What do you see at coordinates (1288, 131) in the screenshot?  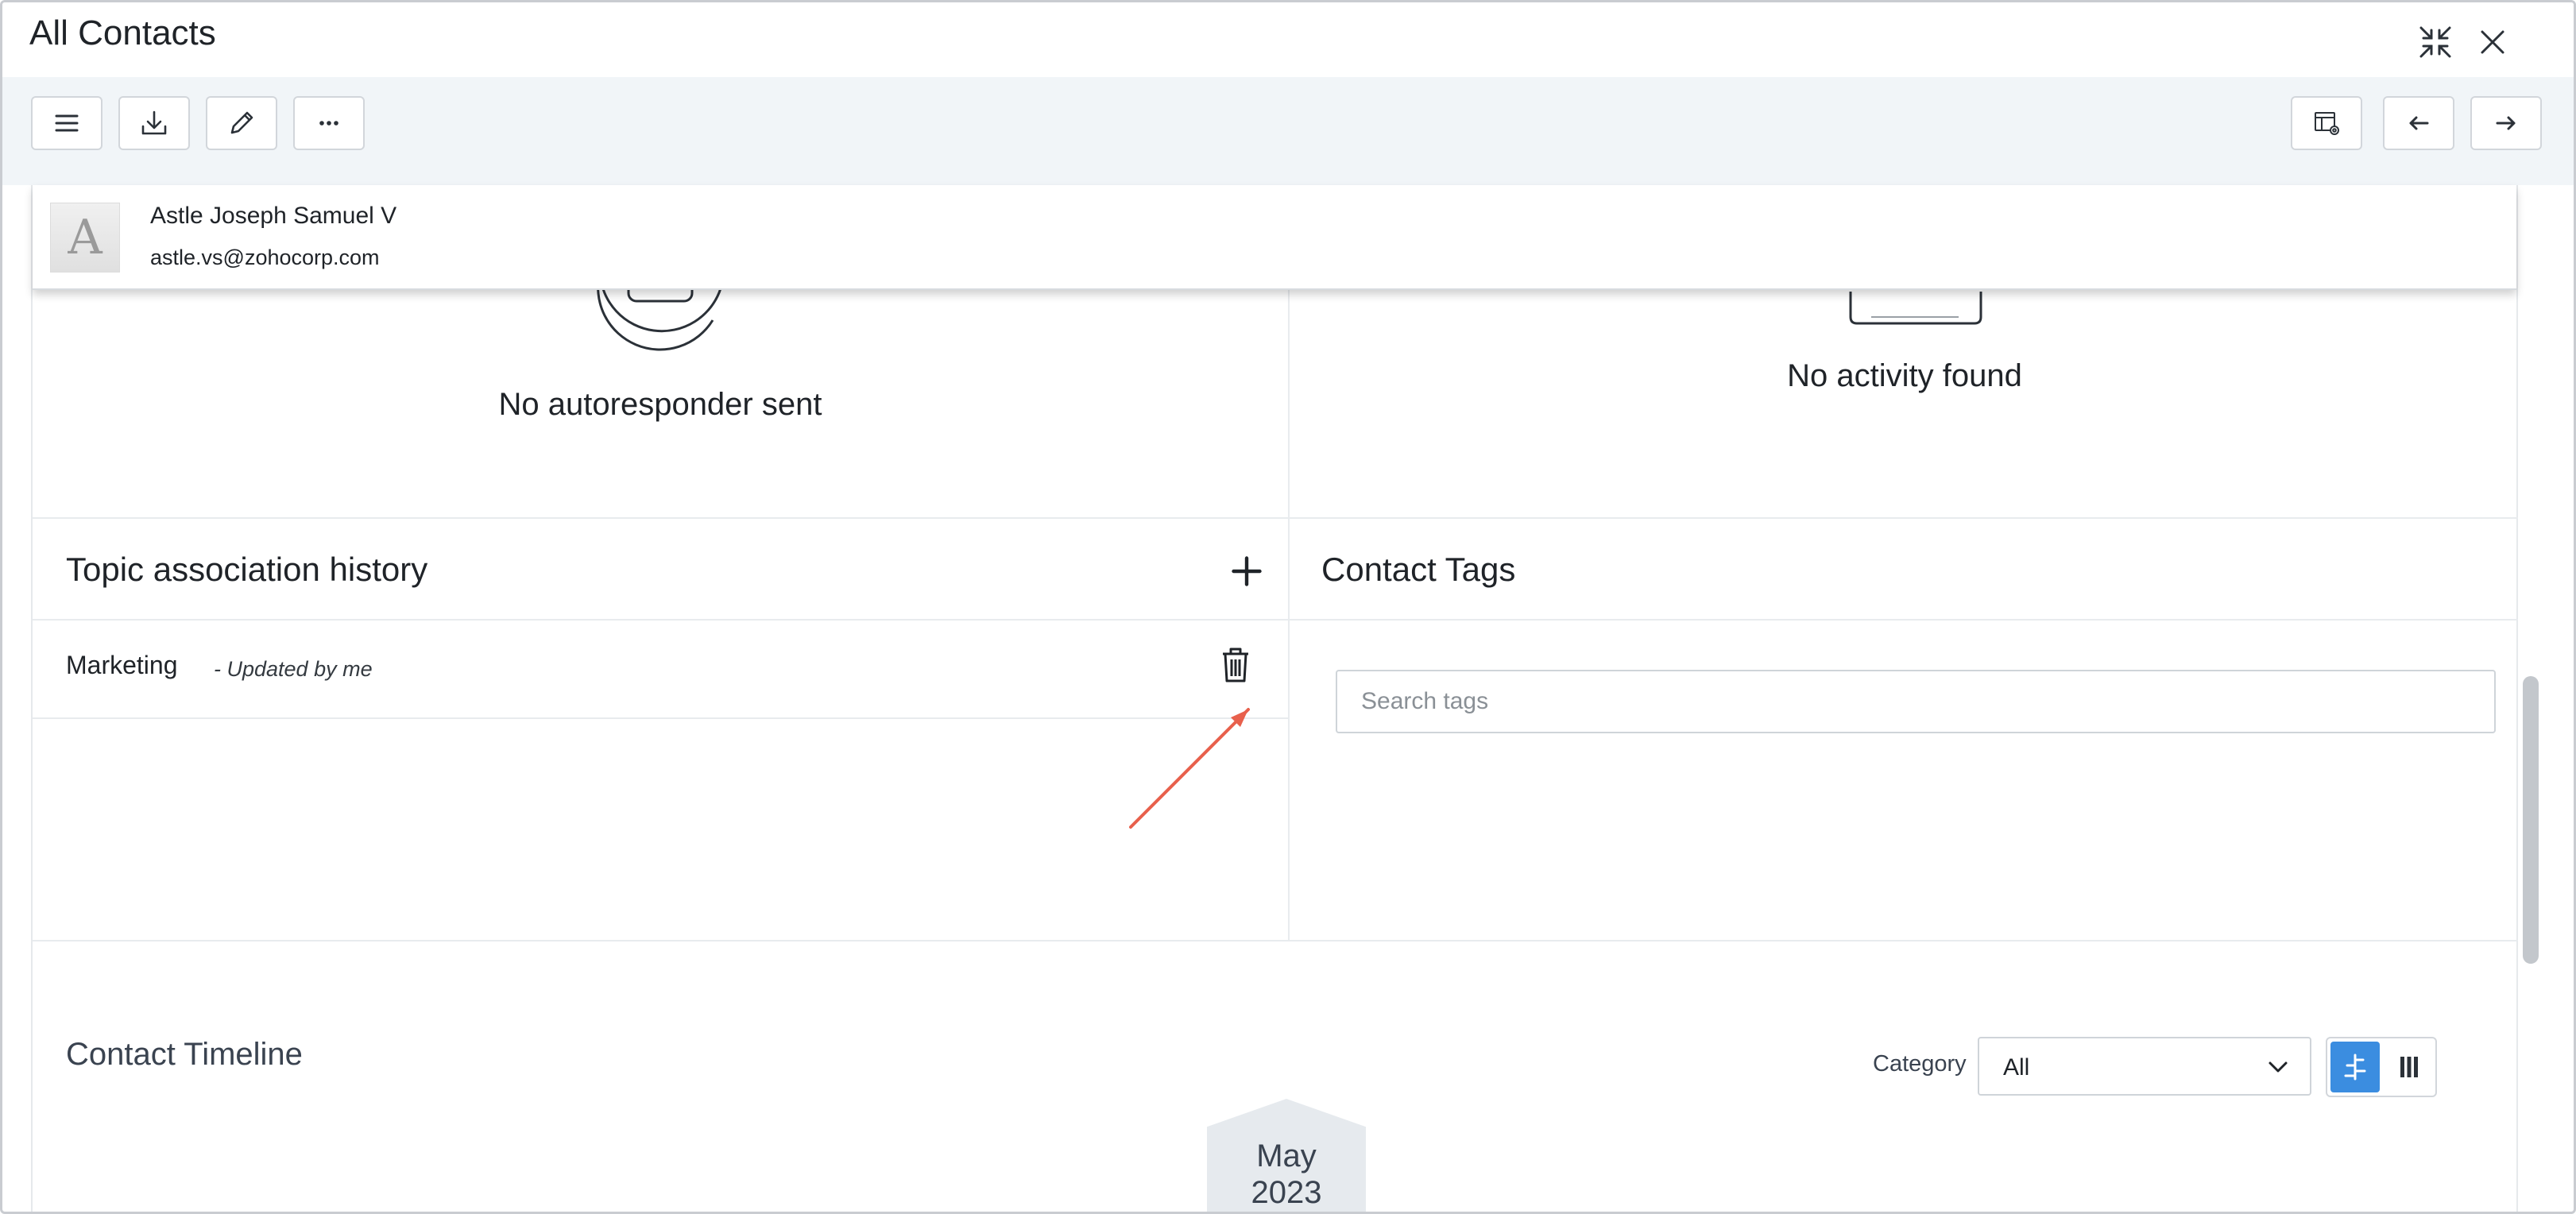 I see `toolbar` at bounding box center [1288, 131].